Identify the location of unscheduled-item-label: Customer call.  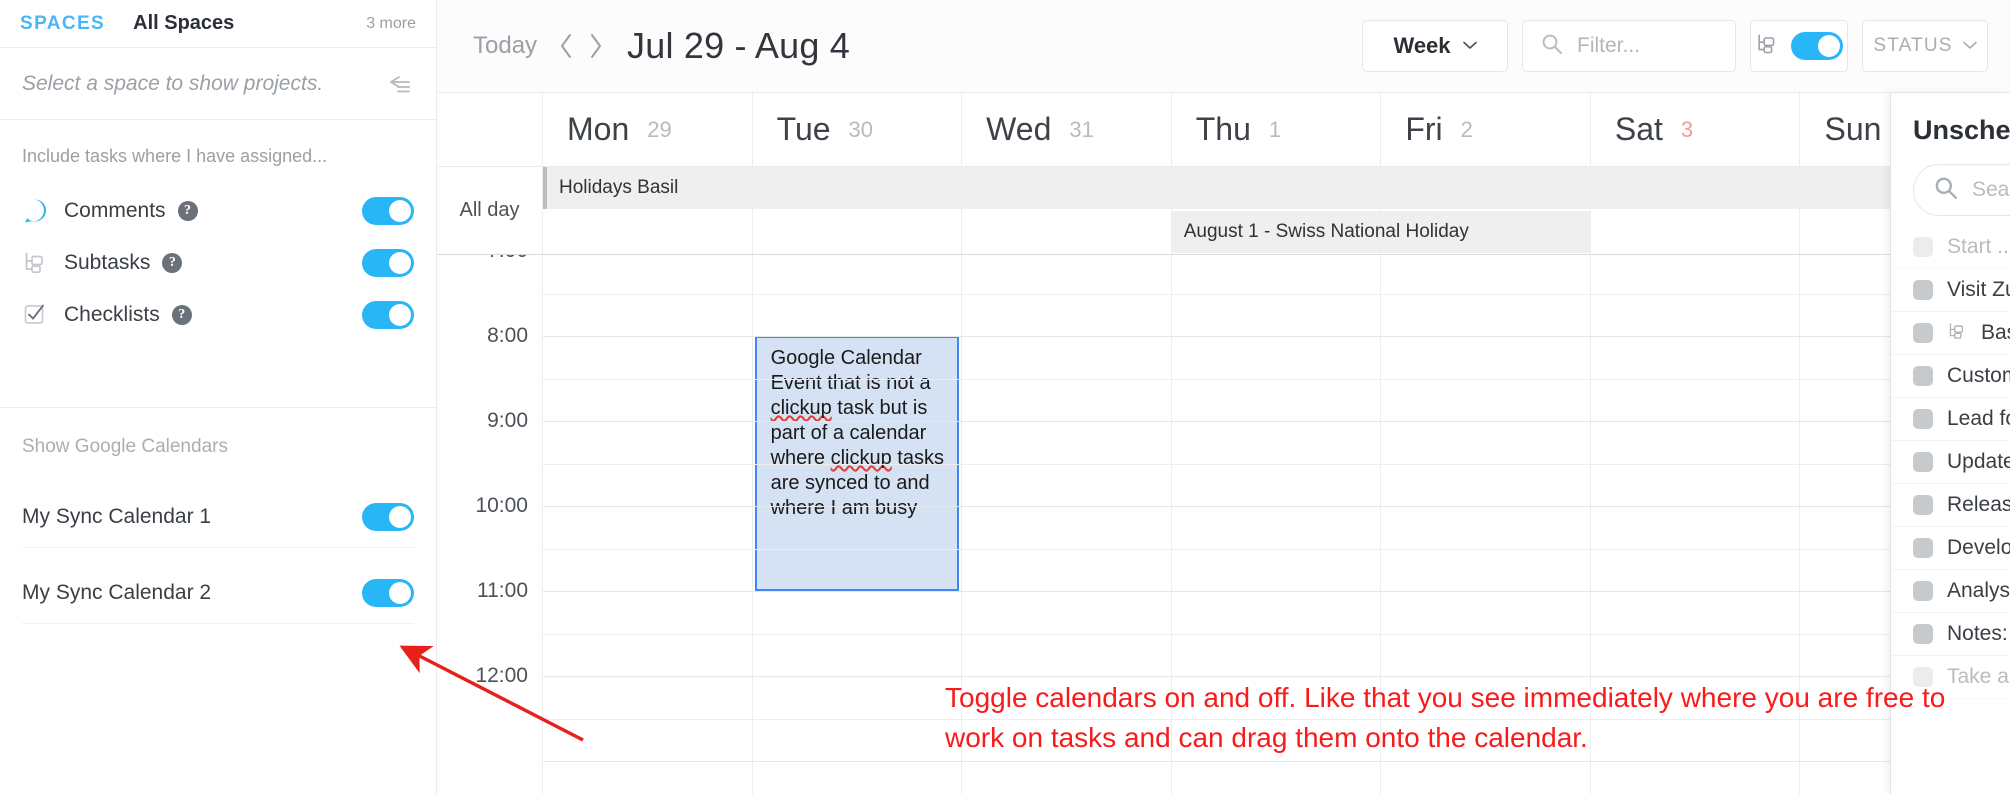
(1978, 375).